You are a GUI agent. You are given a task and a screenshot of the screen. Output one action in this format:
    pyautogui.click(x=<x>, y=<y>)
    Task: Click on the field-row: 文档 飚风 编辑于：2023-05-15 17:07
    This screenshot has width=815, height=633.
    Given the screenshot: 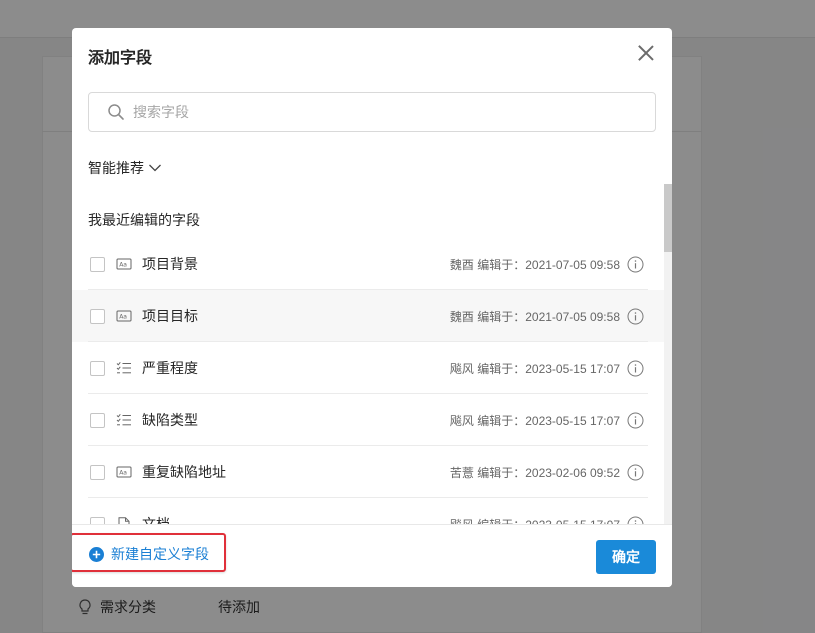 What is the action you would take?
    pyautogui.click(x=368, y=511)
    